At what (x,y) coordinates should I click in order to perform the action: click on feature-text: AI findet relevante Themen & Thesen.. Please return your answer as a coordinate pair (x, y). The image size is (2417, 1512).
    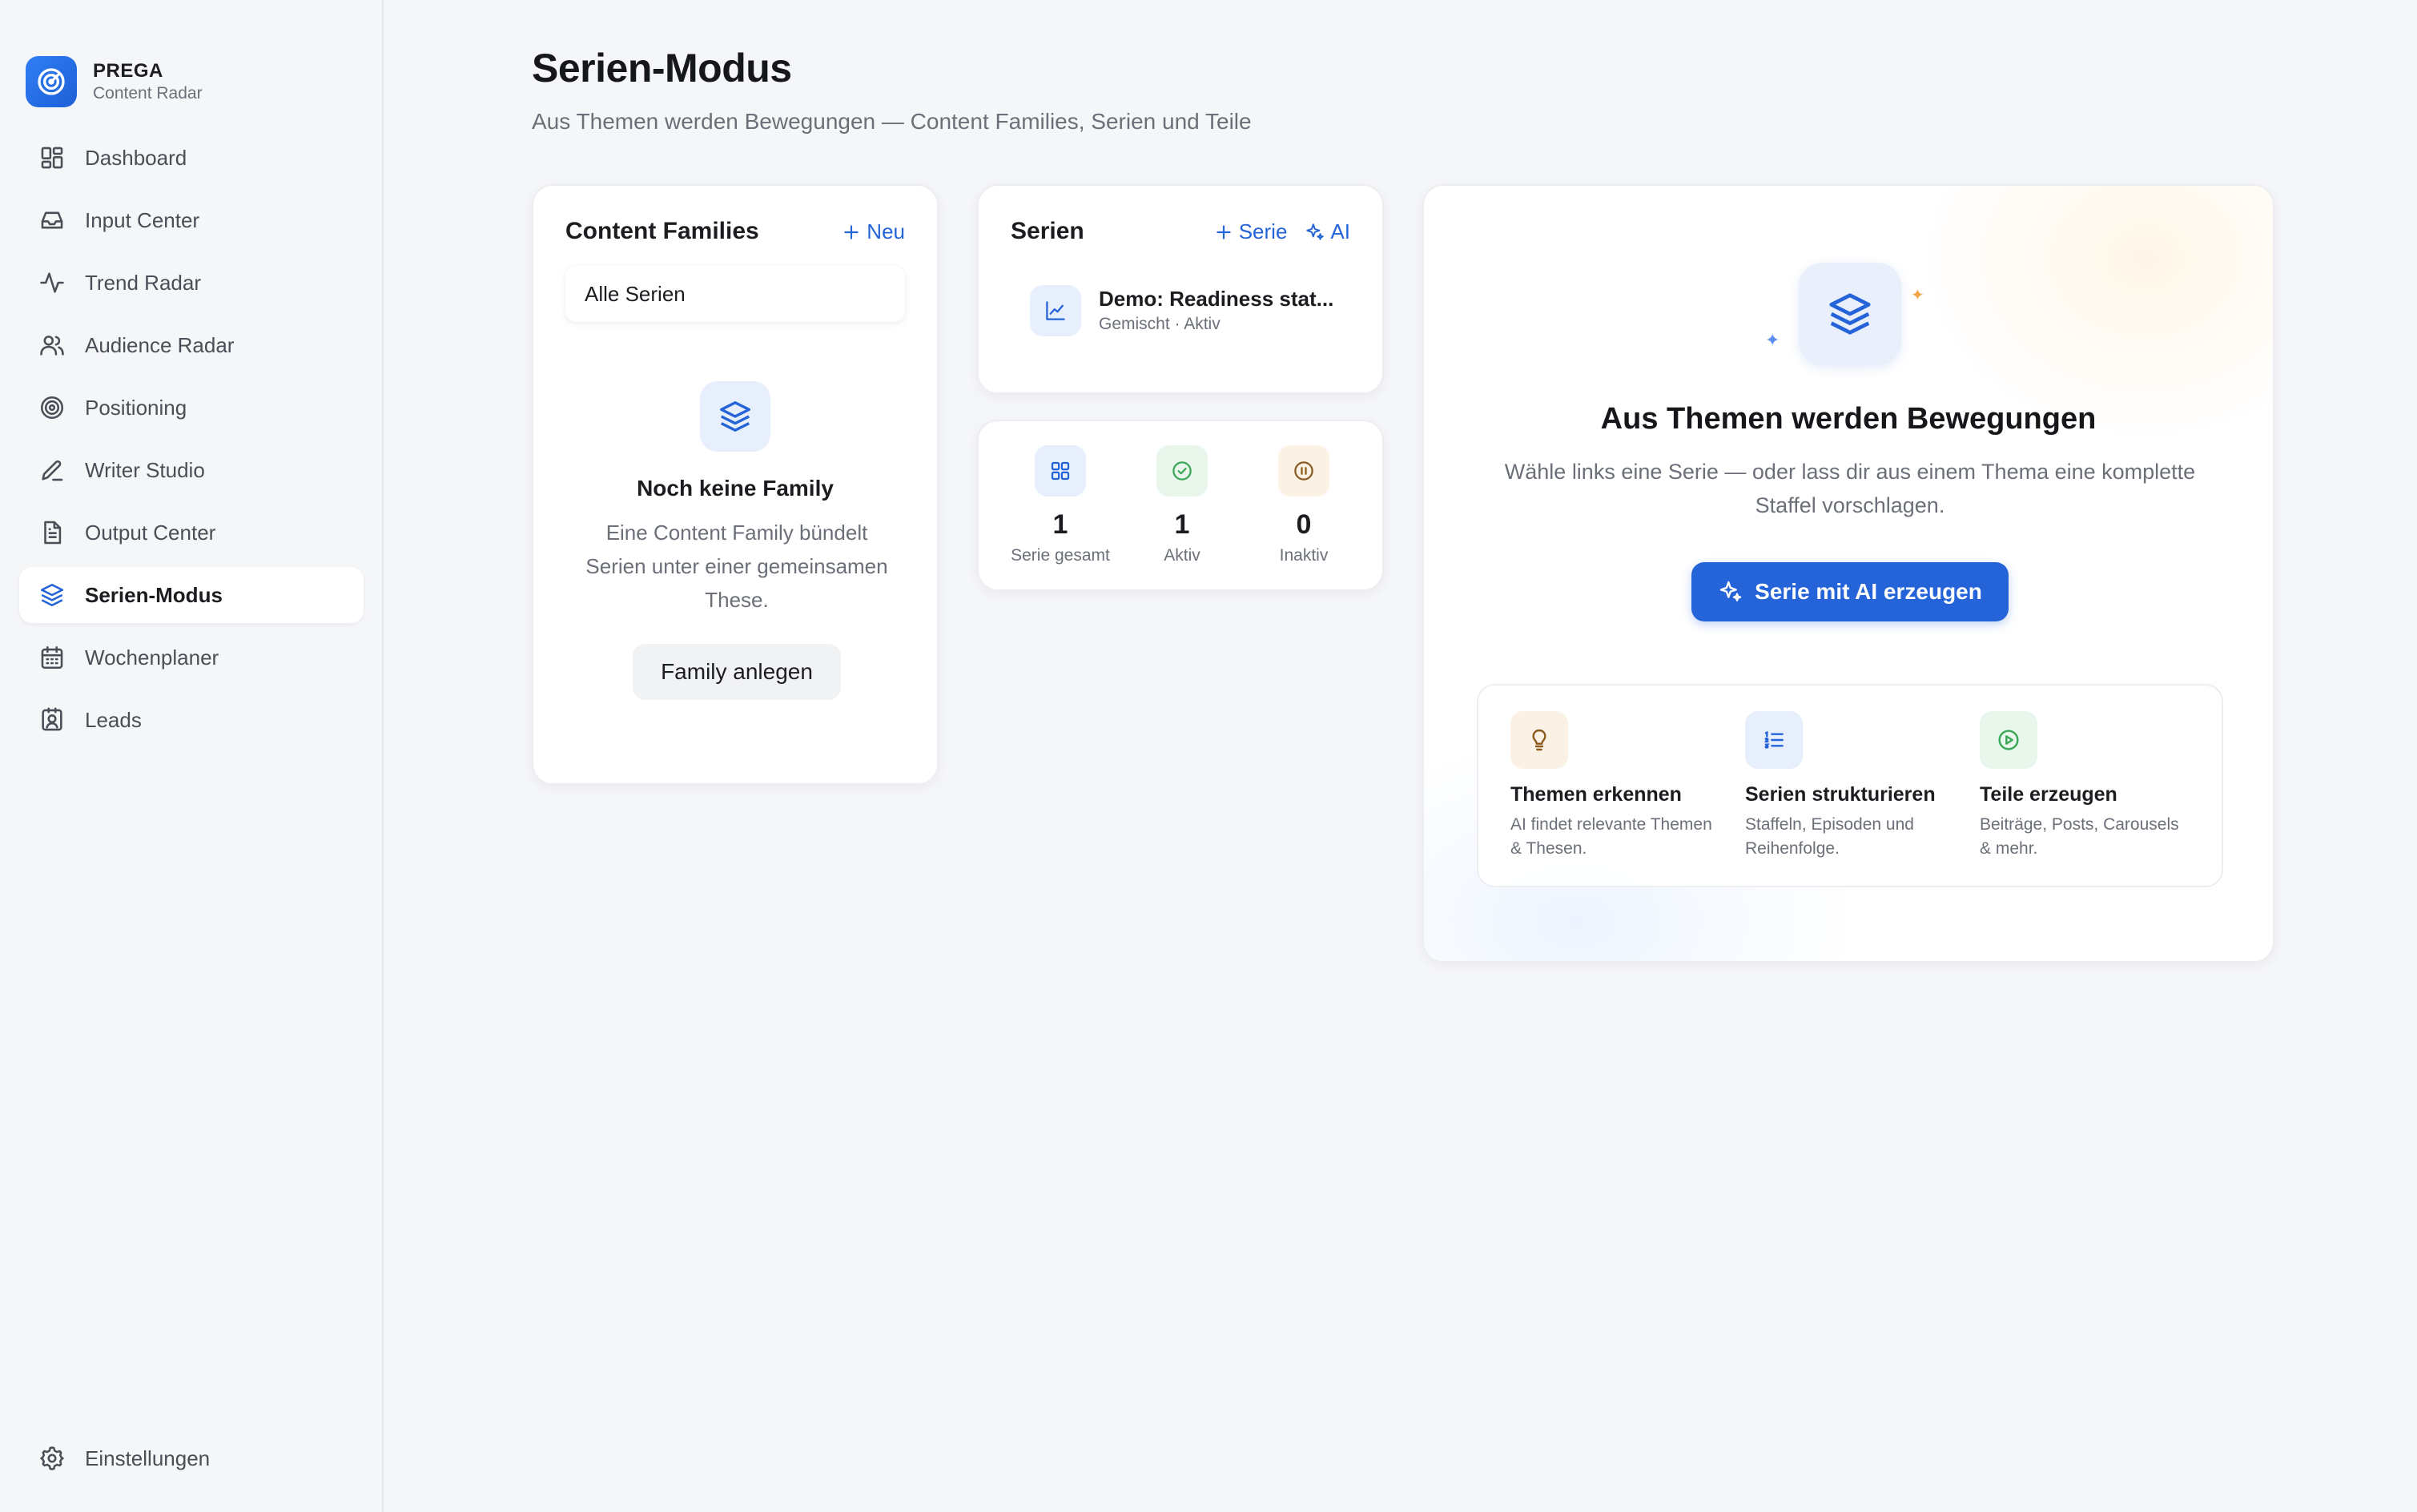
    Looking at the image, I should click on (1611, 836).